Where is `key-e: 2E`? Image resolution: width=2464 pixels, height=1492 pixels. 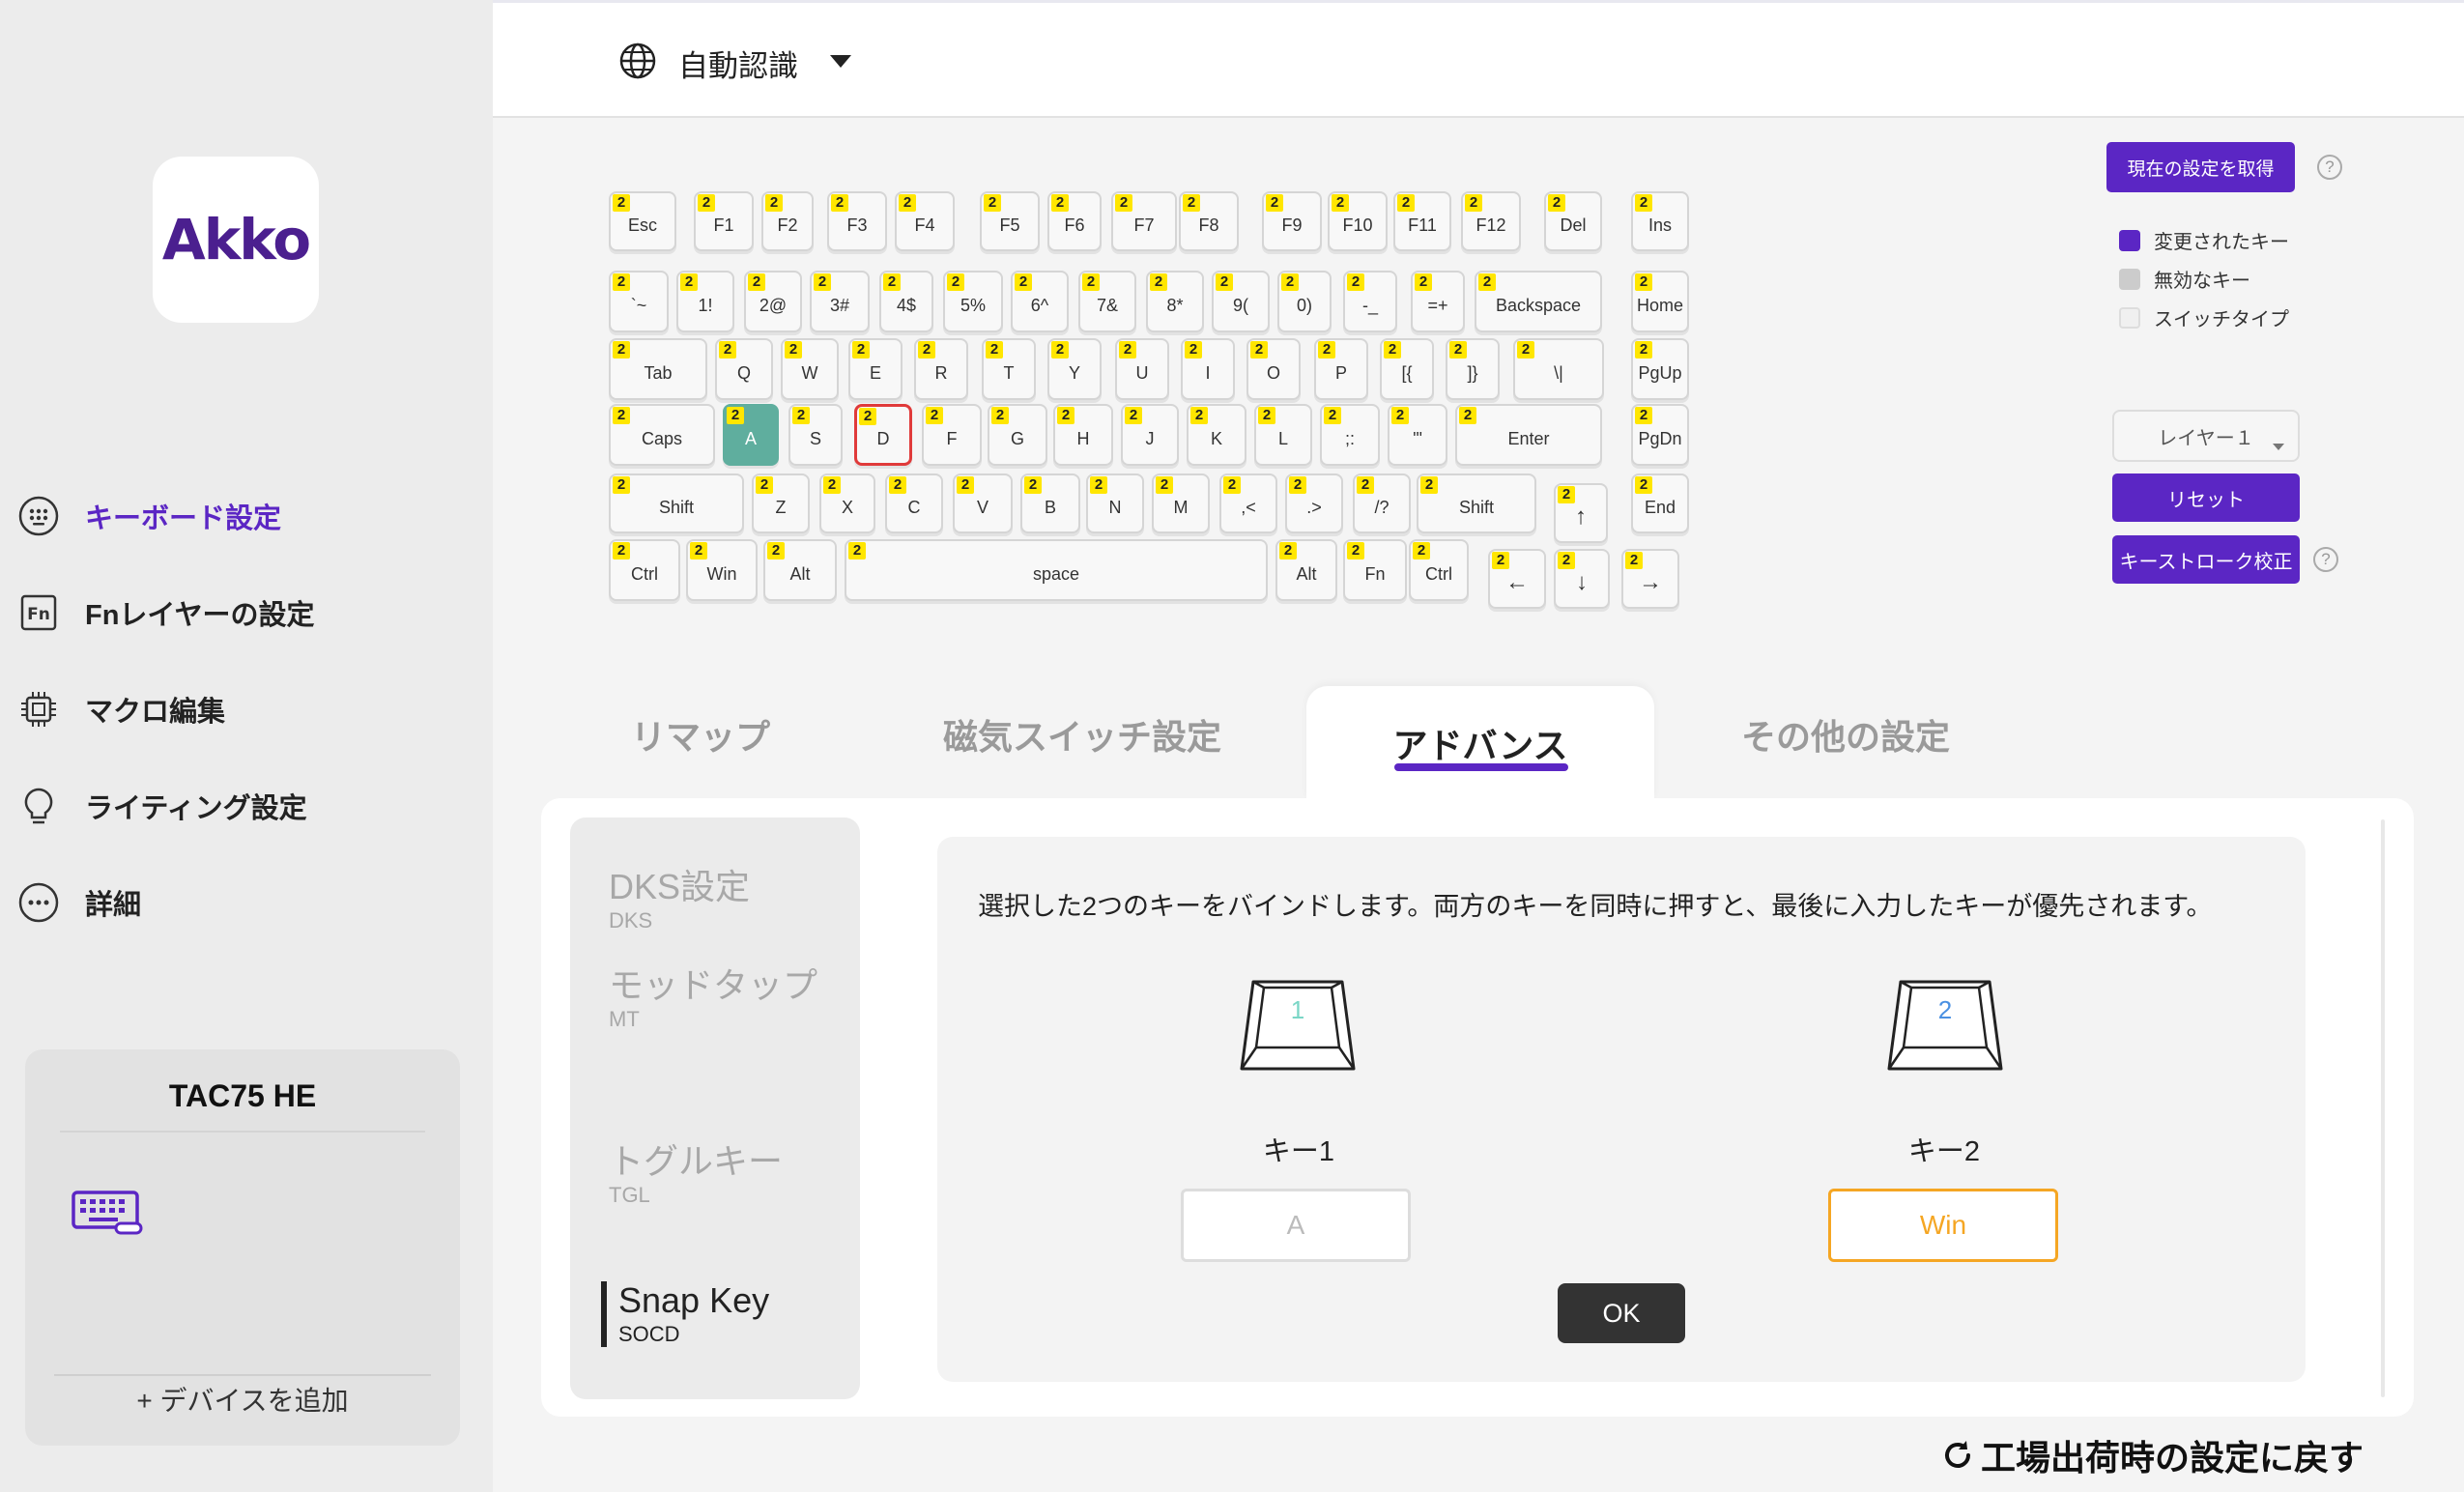 key-e: 2E is located at coordinates (875, 369).